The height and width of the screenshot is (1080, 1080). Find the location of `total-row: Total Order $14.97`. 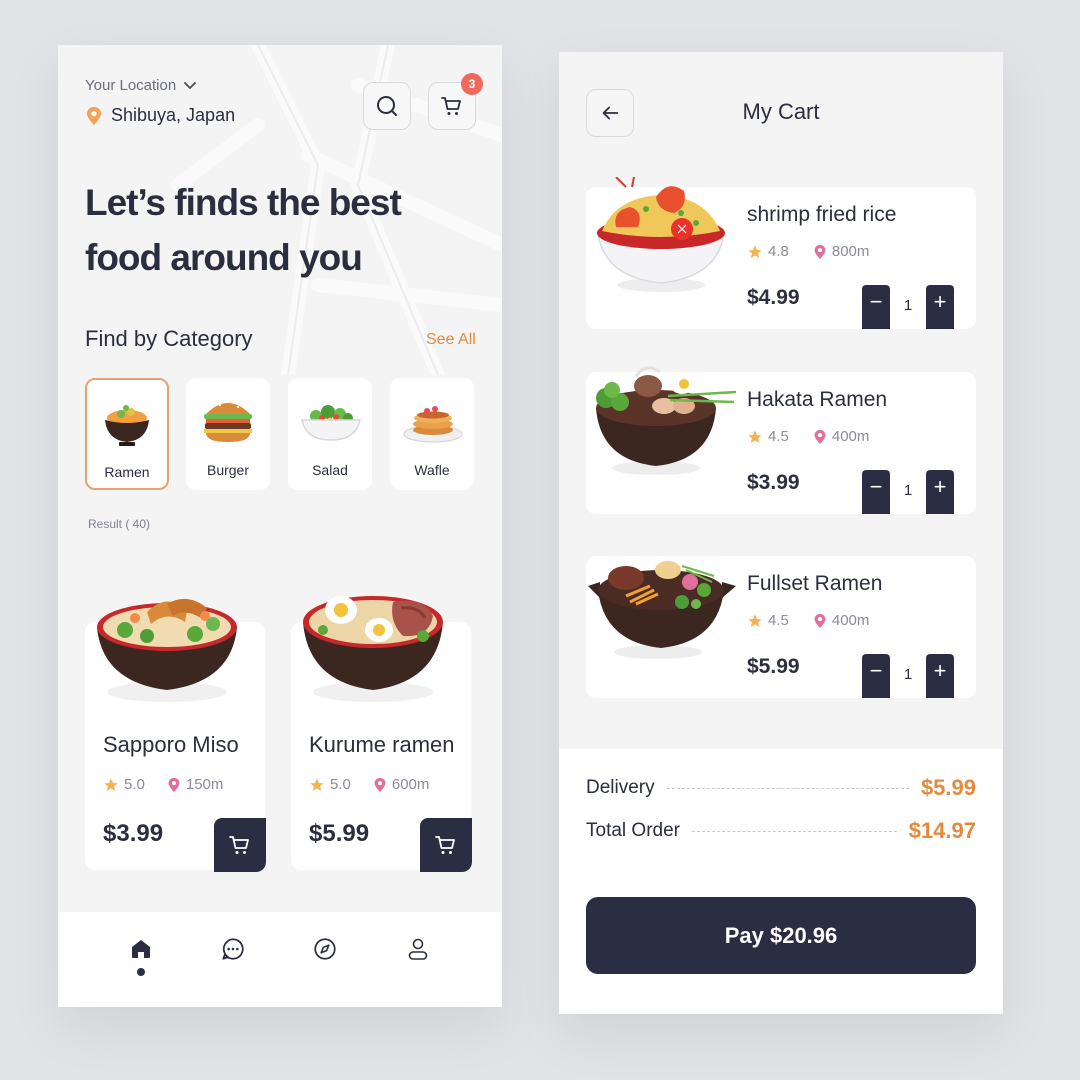

total-row: Total Order $14.97 is located at coordinates (781, 831).